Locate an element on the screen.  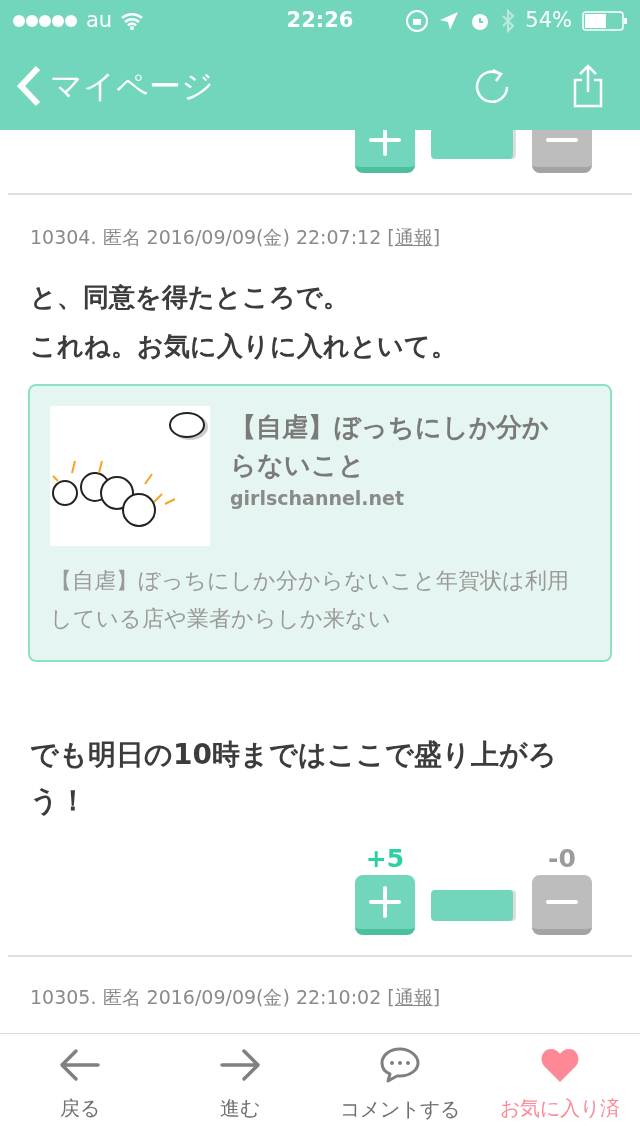
back-arrow-icon is located at coordinates (80, 1065).